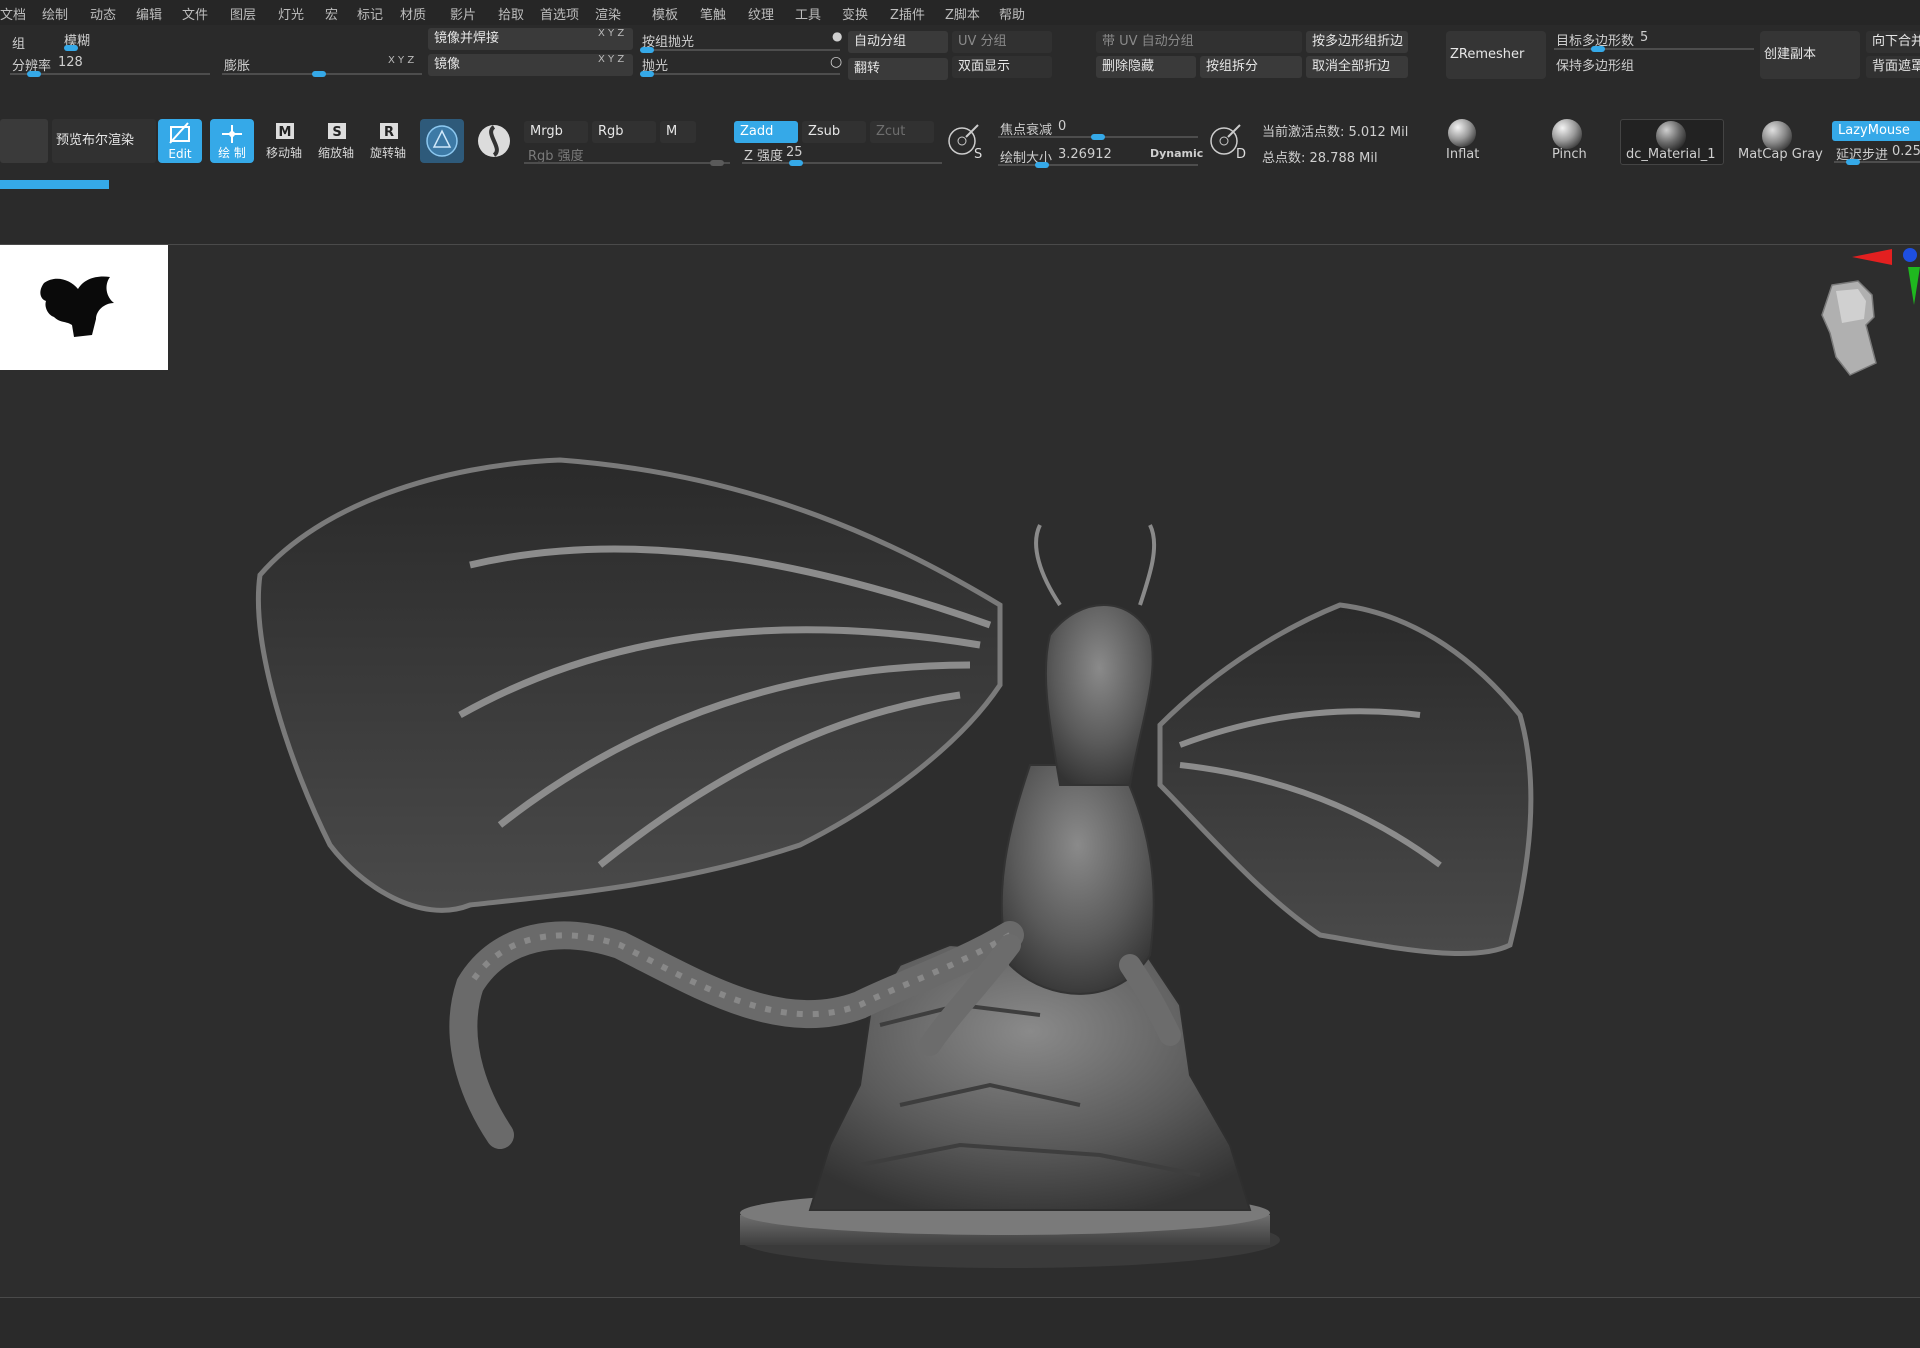  What do you see at coordinates (70, 62) in the screenshot?
I see `resolution-value: 128` at bounding box center [70, 62].